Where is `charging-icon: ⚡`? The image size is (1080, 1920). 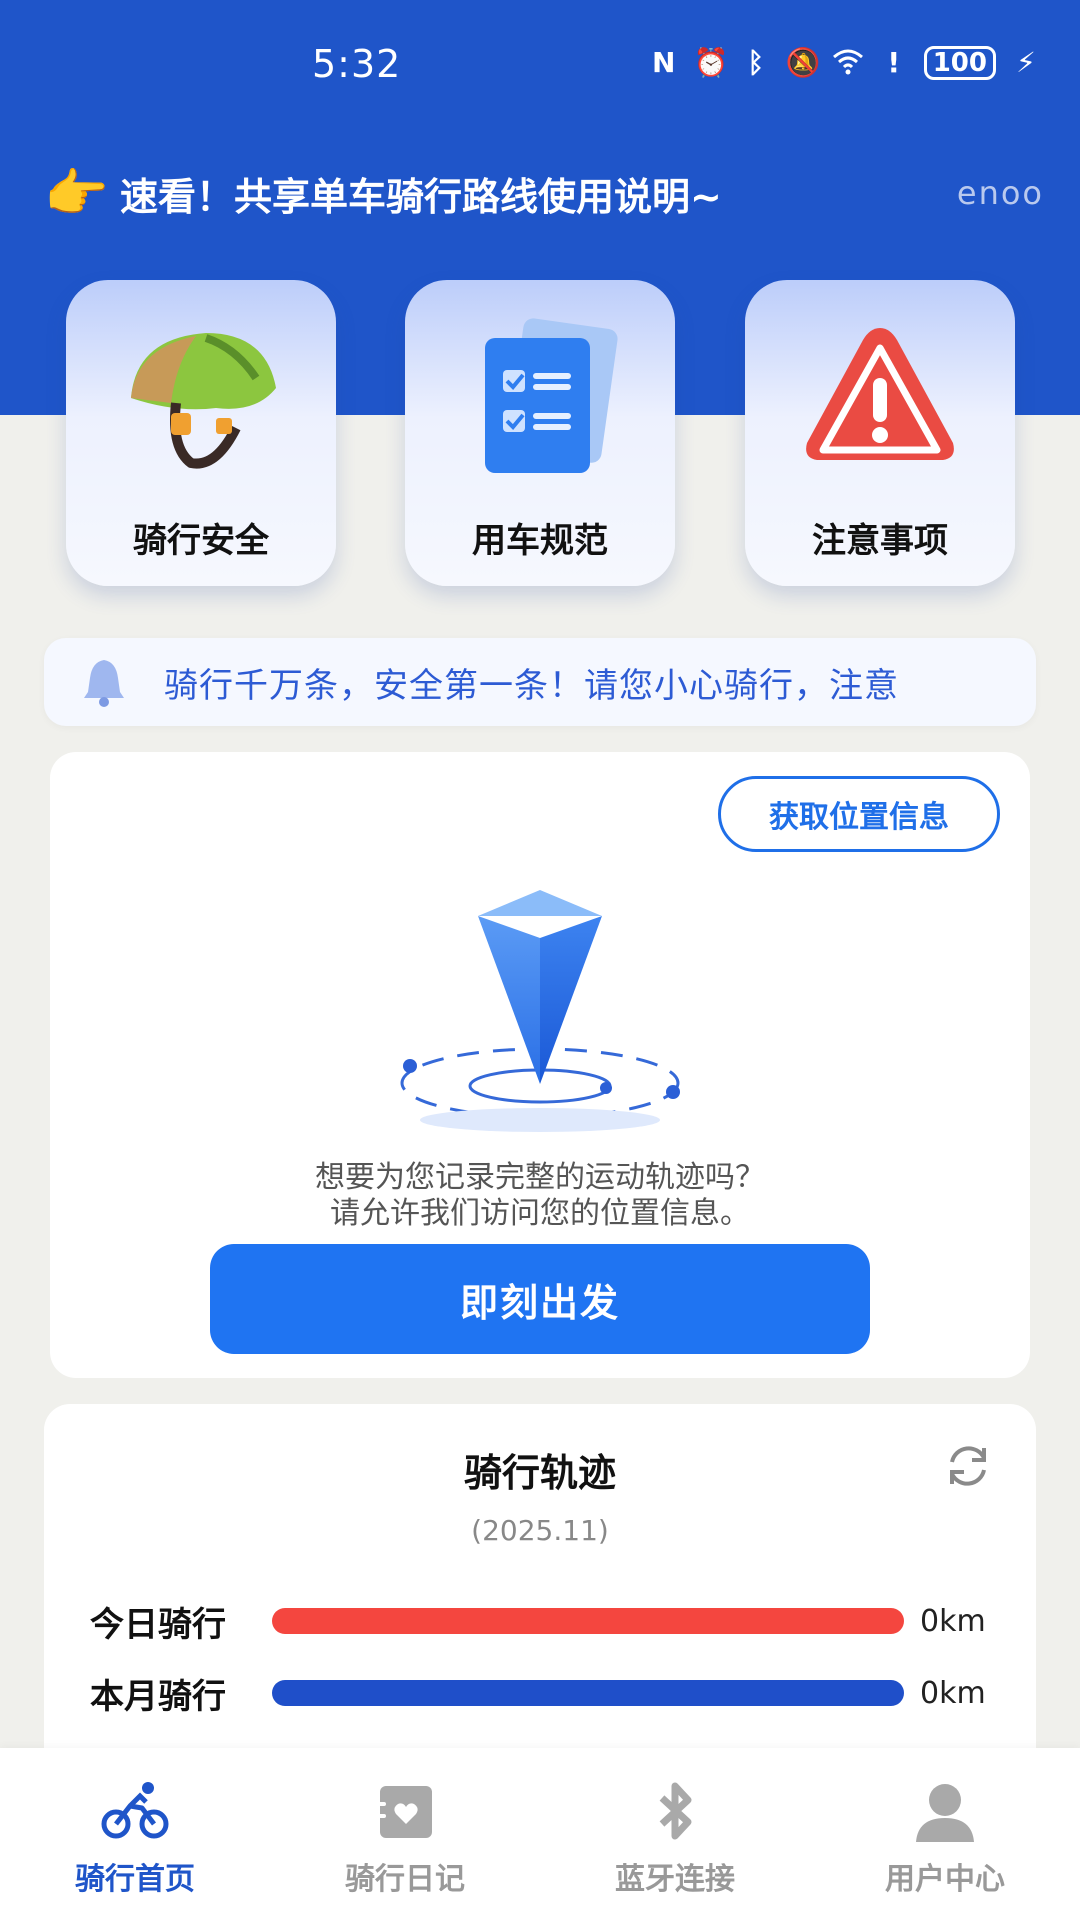 charging-icon: ⚡ is located at coordinates (1026, 62).